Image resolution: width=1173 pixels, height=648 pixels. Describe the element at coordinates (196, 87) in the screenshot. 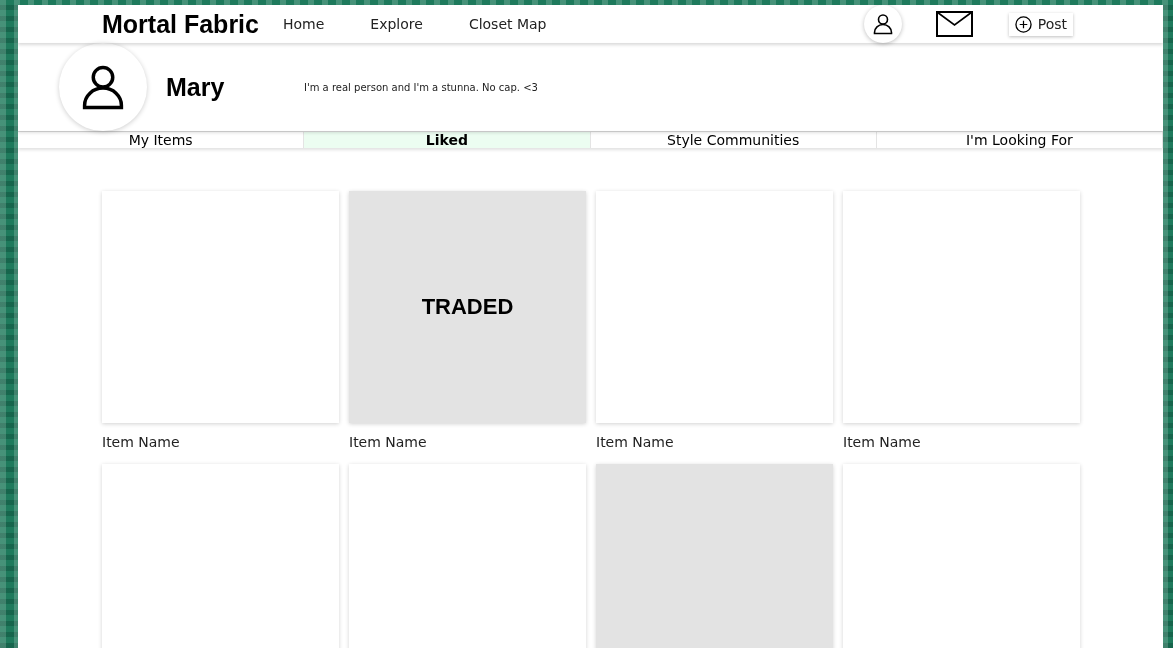

I see `profile-name: Mary` at that location.